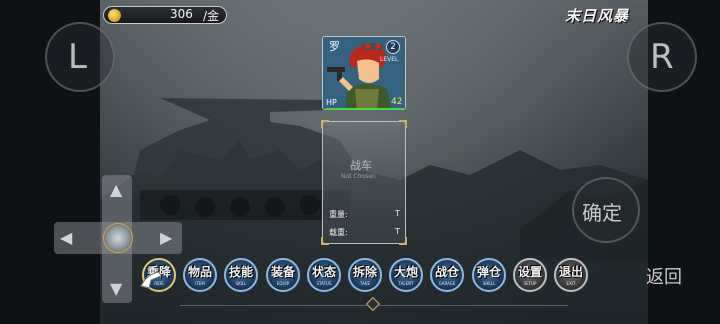 The width and height of the screenshot is (720, 324). What do you see at coordinates (597, 16) in the screenshot?
I see `game-logo: 末日风暴` at bounding box center [597, 16].